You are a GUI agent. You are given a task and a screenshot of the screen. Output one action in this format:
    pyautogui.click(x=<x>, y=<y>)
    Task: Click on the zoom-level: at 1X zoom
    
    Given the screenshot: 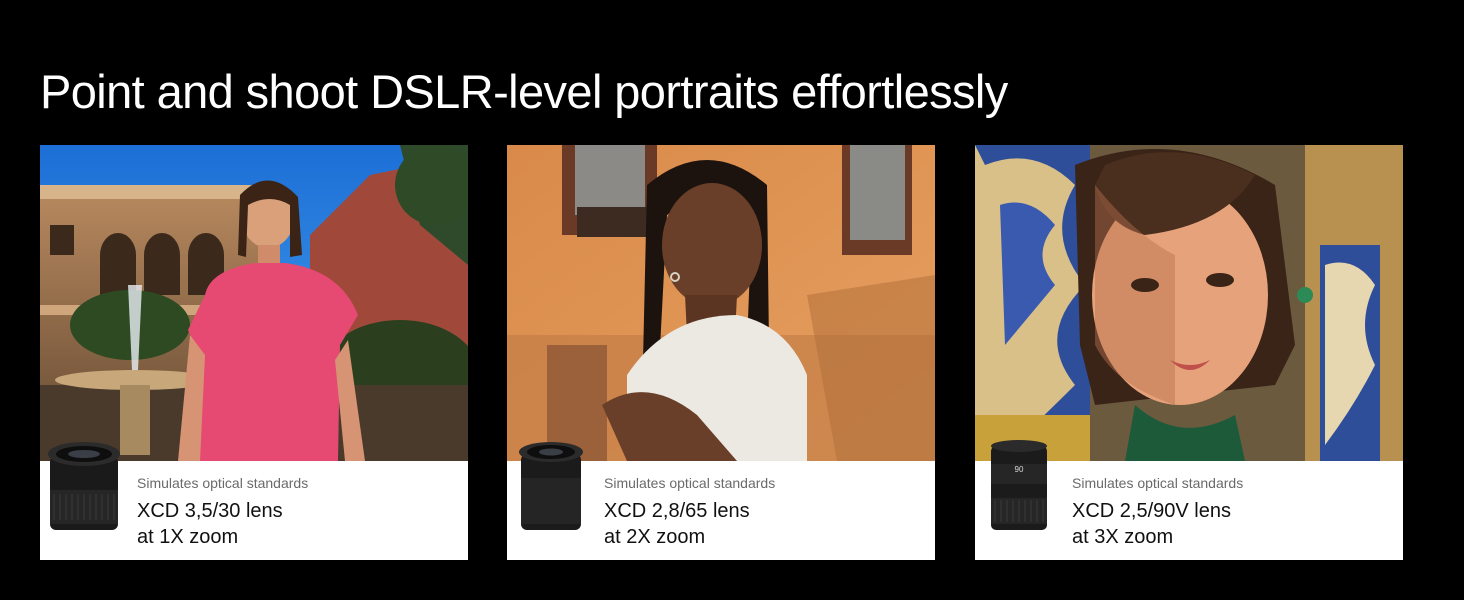 What is the action you would take?
    pyautogui.click(x=188, y=537)
    